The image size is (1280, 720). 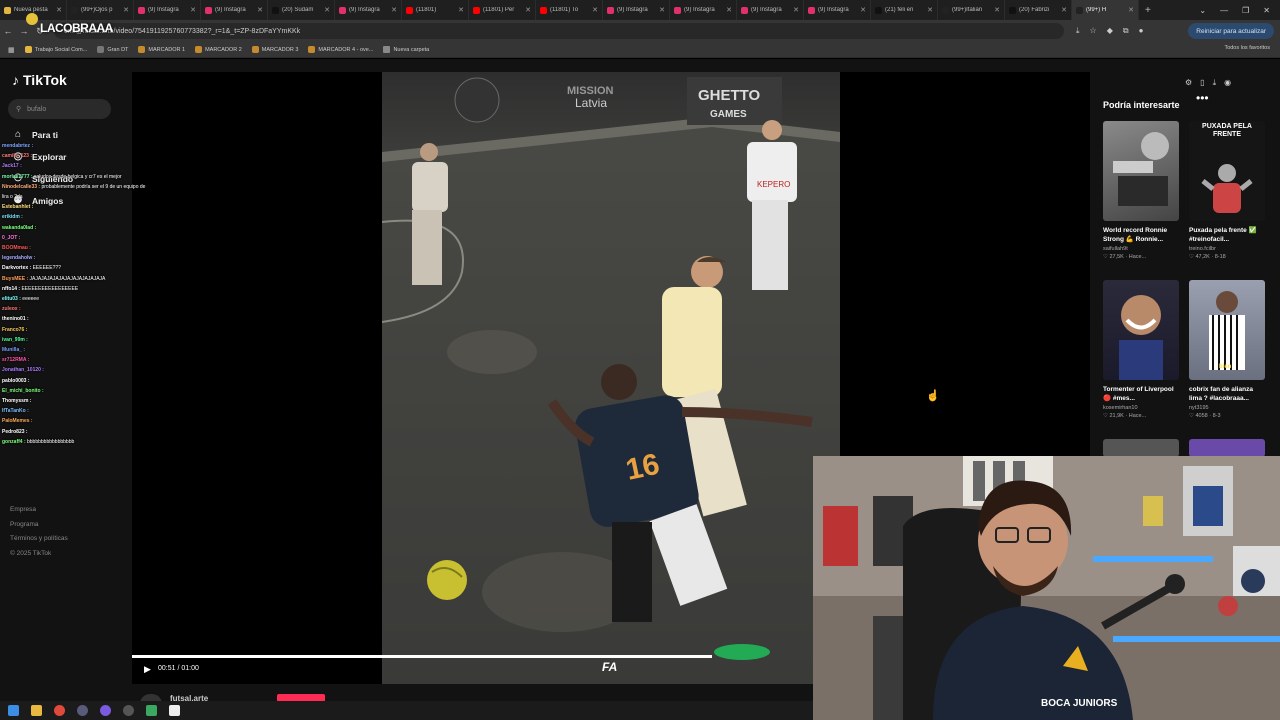 I want to click on install-icon: ⤓, so click(x=1078, y=31).